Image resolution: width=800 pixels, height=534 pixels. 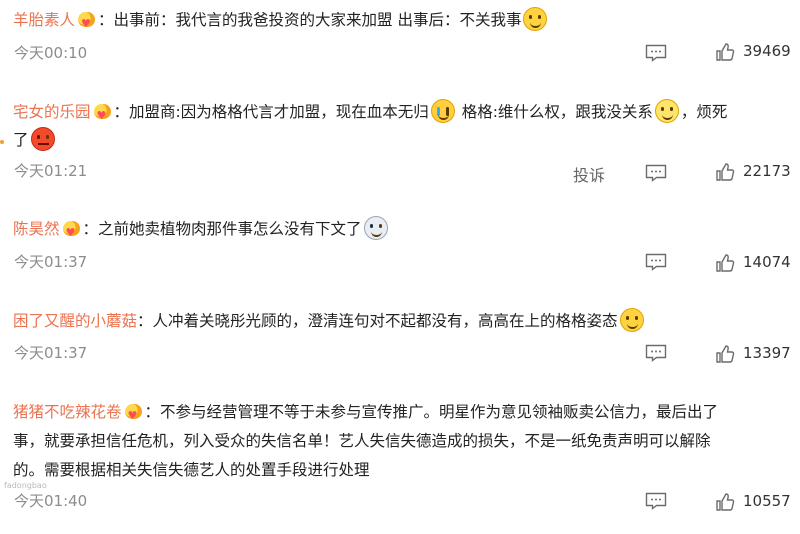 I want to click on like-count: 14074, so click(x=767, y=262).